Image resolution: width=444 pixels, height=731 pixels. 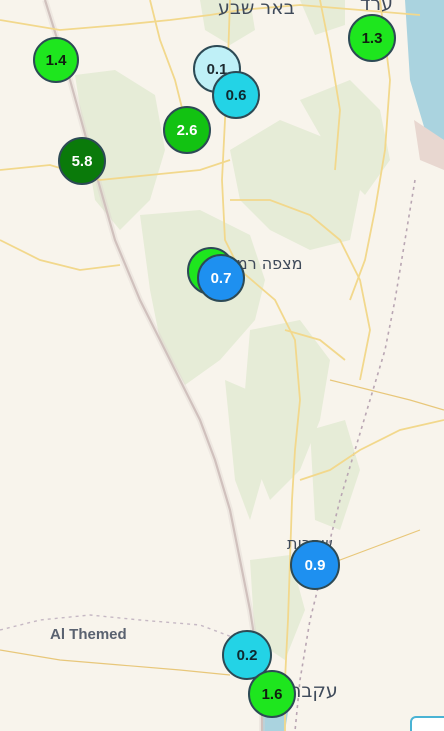 I want to click on marker-value: 0.2, so click(x=247, y=655).